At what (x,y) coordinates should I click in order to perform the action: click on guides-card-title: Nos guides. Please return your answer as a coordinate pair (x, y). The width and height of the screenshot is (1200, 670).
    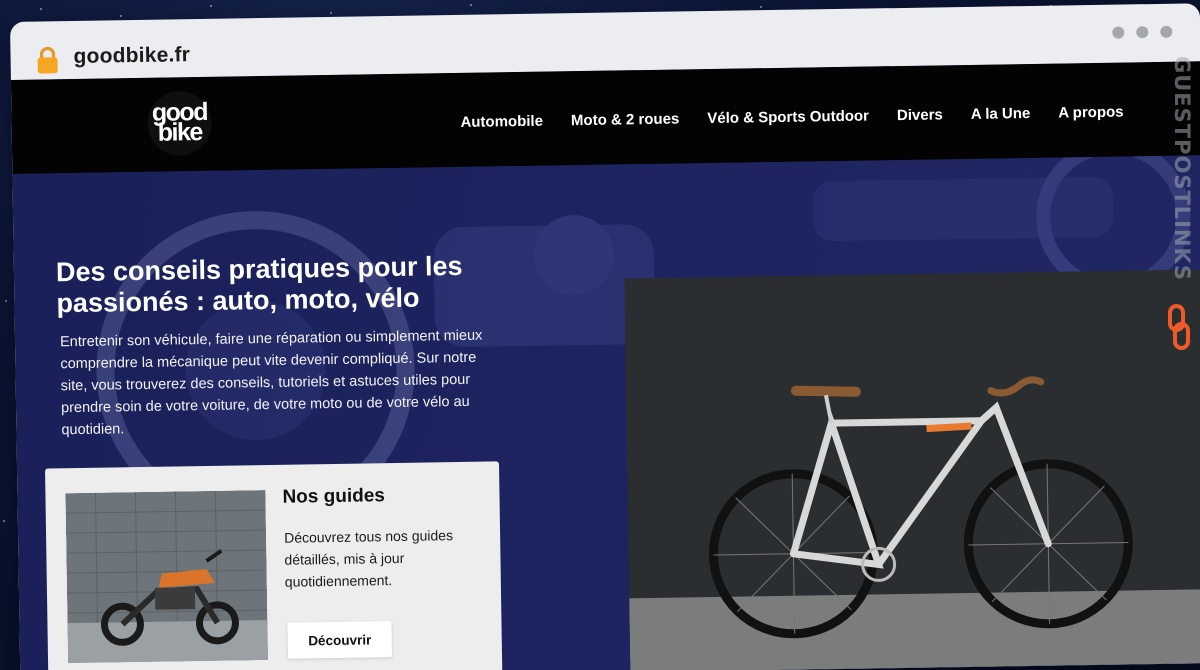
    Looking at the image, I should click on (334, 496).